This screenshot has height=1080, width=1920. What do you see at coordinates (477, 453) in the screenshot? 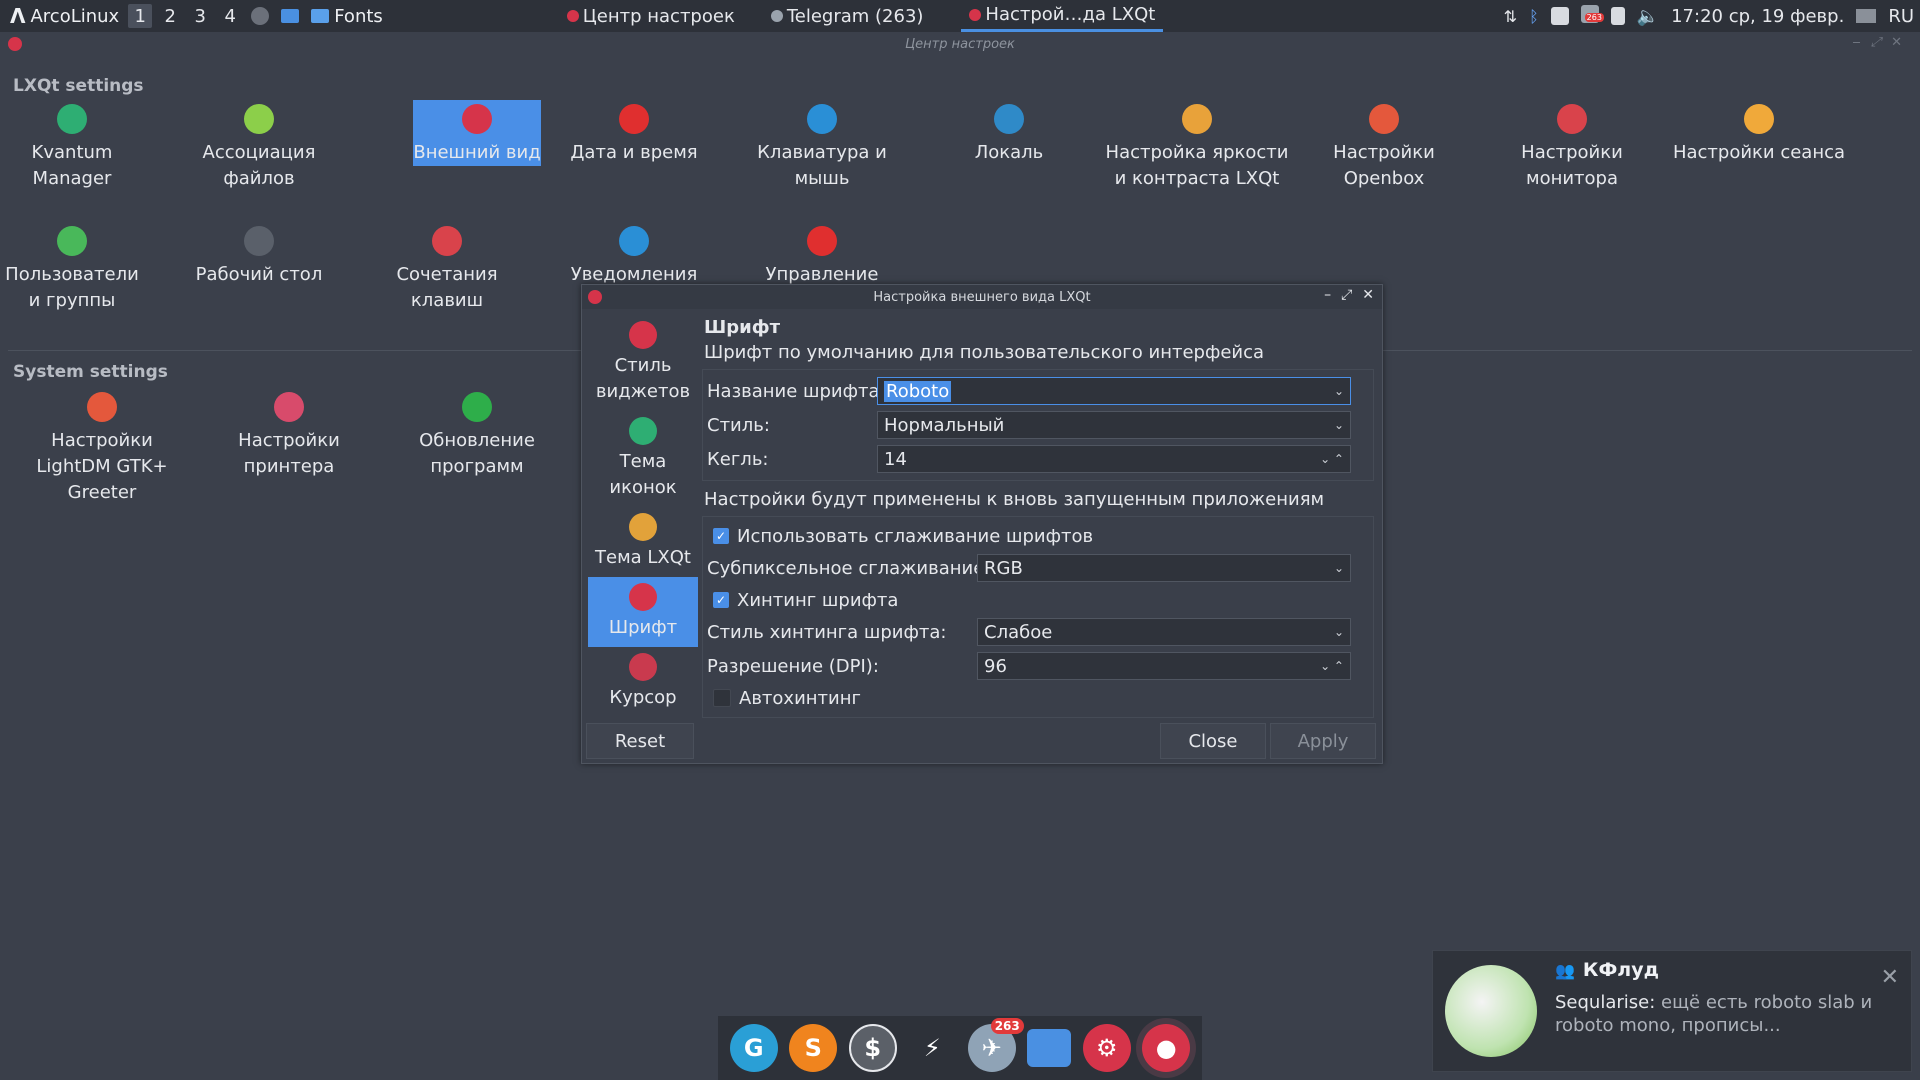
I see `settings-tile-label: Обновление программ` at bounding box center [477, 453].